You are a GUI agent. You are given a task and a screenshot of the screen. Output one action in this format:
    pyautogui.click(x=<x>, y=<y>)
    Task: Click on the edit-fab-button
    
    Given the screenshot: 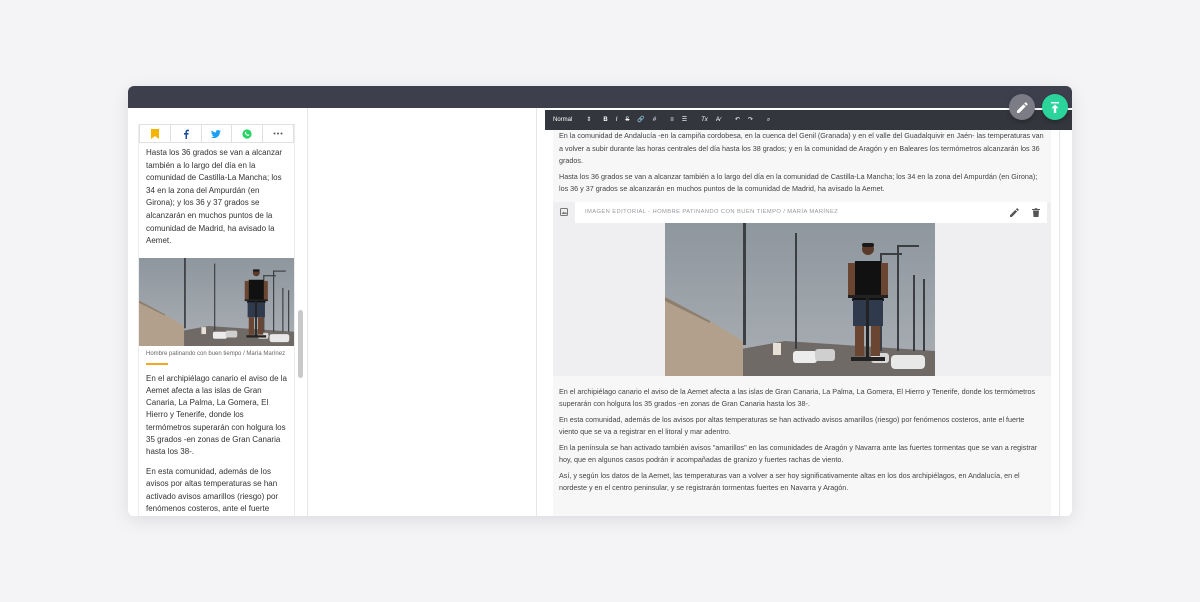 What is the action you would take?
    pyautogui.click(x=1022, y=107)
    